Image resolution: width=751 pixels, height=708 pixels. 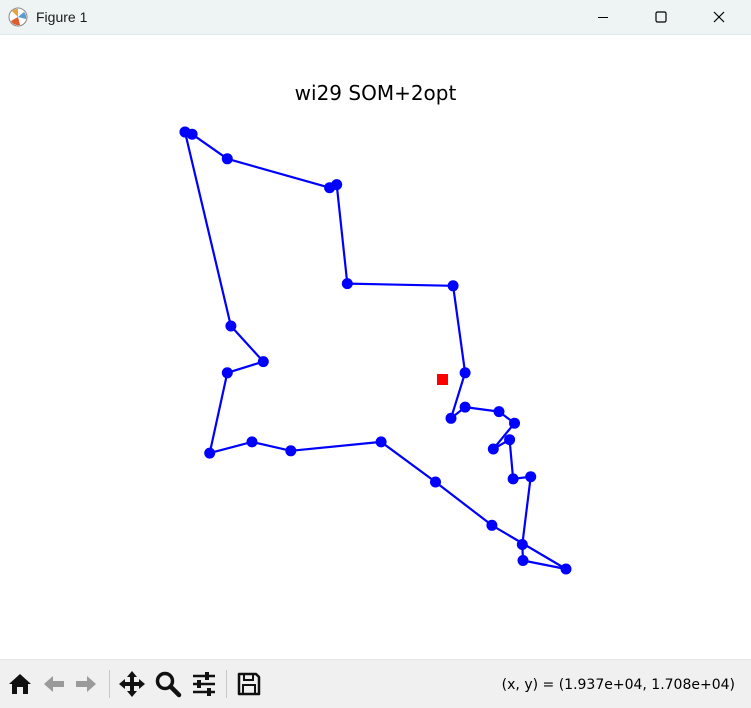 I want to click on pan-icon, so click(x=132, y=684).